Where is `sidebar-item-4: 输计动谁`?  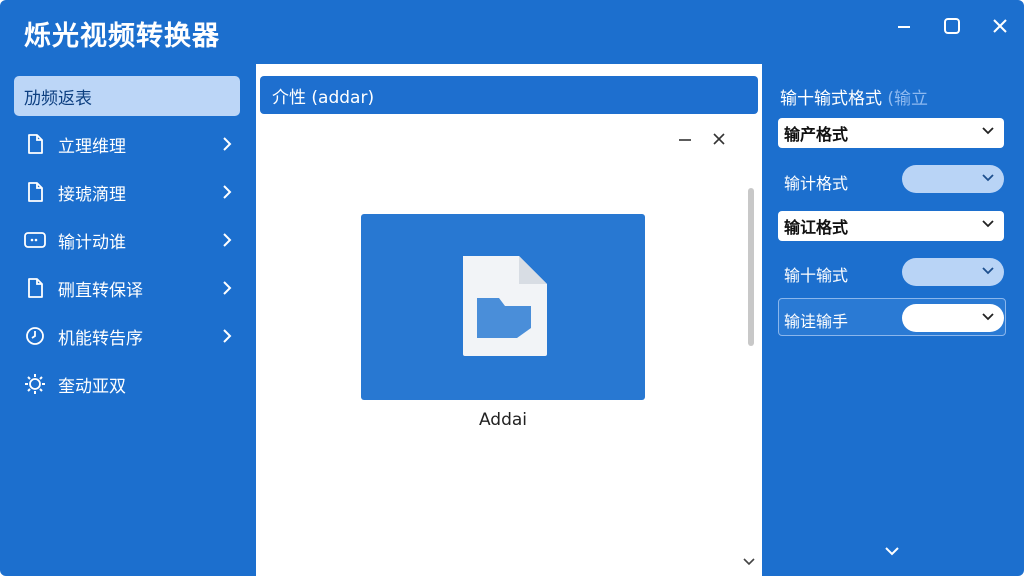 sidebar-item-4: 输计动谁 is located at coordinates (127, 240).